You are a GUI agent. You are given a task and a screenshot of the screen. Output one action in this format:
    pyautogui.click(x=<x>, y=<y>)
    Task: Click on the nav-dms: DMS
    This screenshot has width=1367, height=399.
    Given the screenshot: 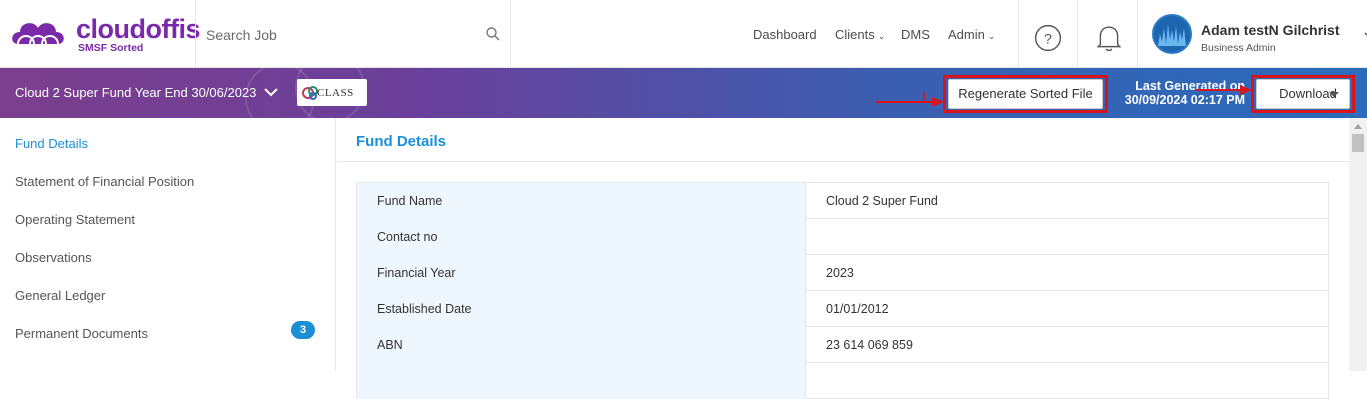 What is the action you would take?
    pyautogui.click(x=915, y=34)
    